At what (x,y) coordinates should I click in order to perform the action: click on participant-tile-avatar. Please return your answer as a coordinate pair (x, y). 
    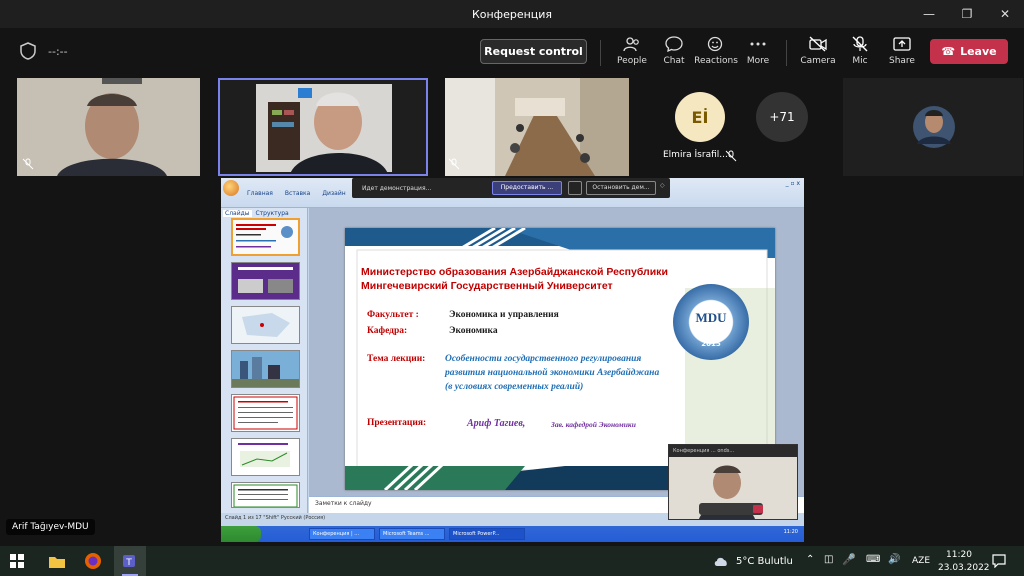
    Looking at the image, I should click on (933, 127).